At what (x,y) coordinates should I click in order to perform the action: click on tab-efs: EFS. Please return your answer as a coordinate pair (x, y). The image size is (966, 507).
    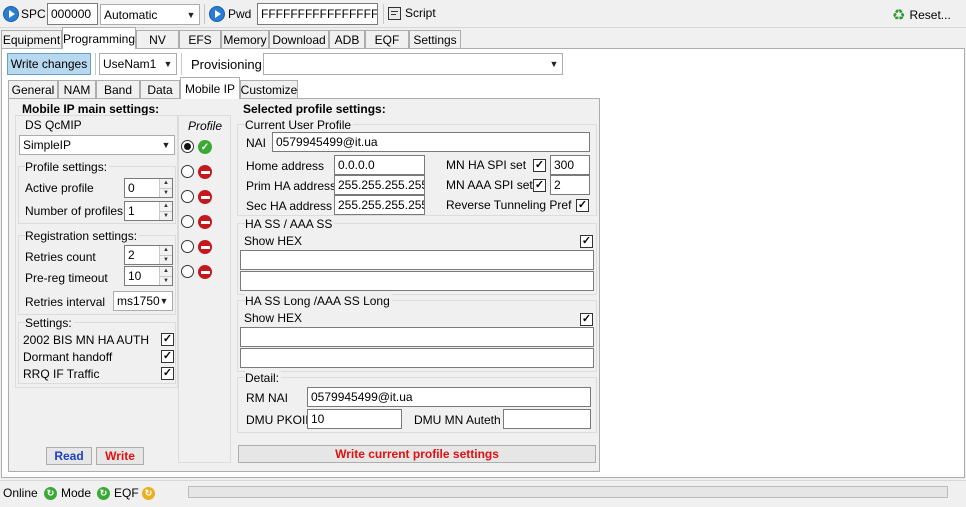
    Looking at the image, I should click on (200, 39).